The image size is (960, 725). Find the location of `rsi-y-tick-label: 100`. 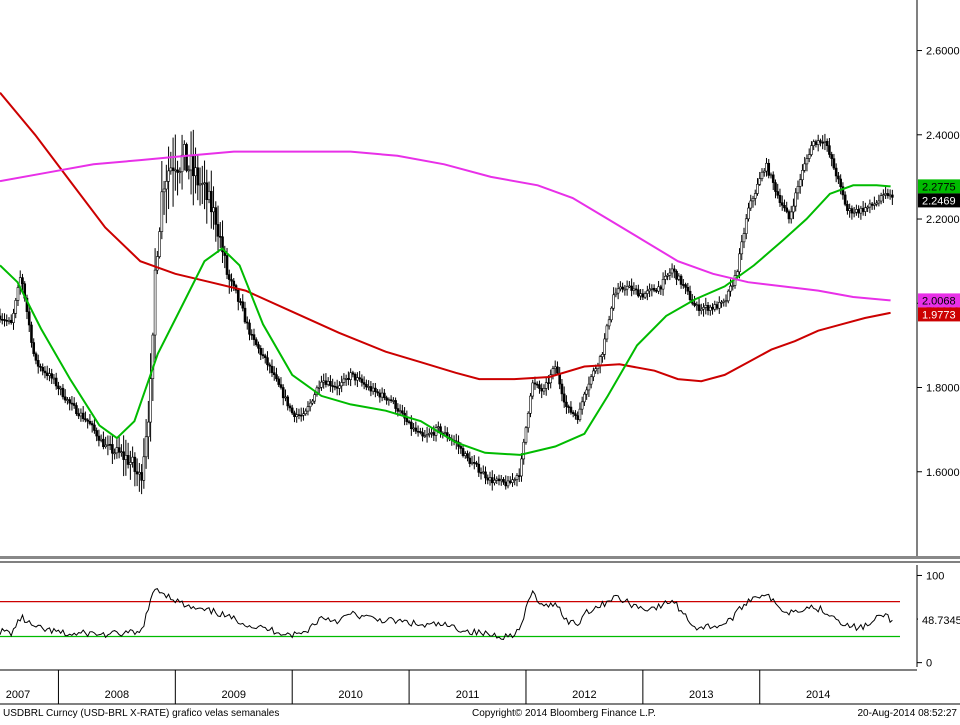

rsi-y-tick-label: 100 is located at coordinates (935, 576).